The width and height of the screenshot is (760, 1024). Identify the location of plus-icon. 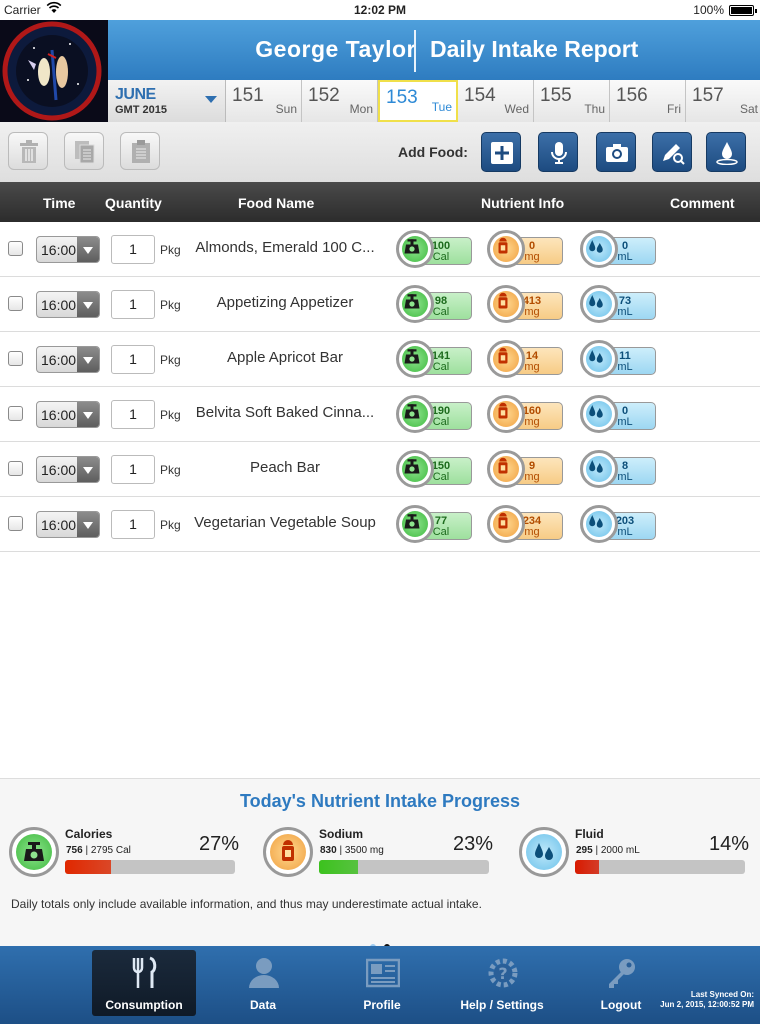
(502, 153).